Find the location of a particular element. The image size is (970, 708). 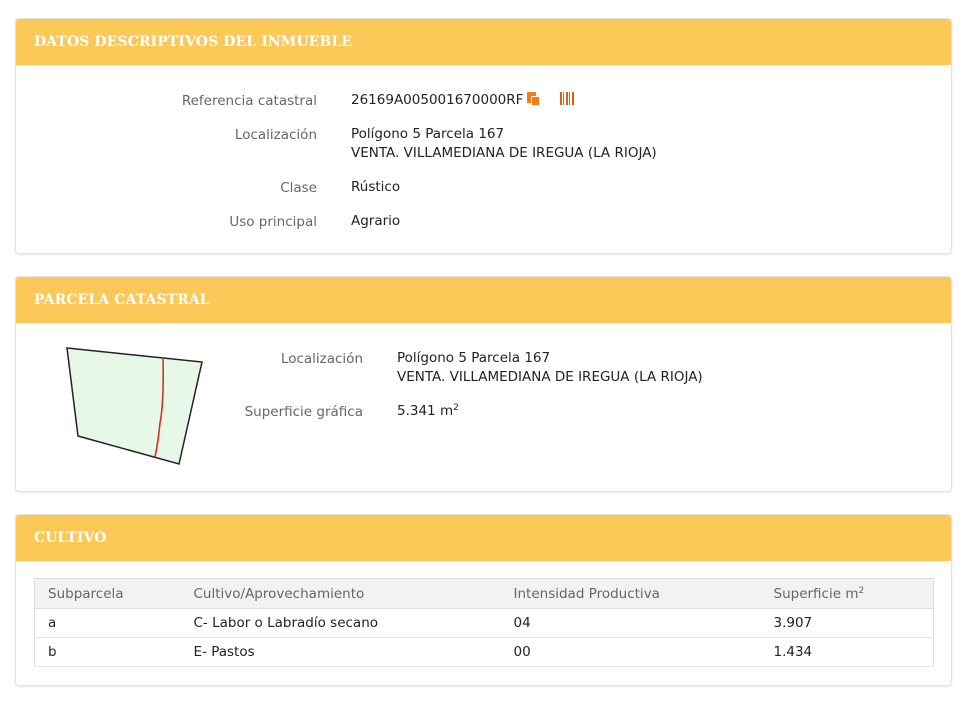

col-superficie: Superficie m2 is located at coordinates (847, 593).